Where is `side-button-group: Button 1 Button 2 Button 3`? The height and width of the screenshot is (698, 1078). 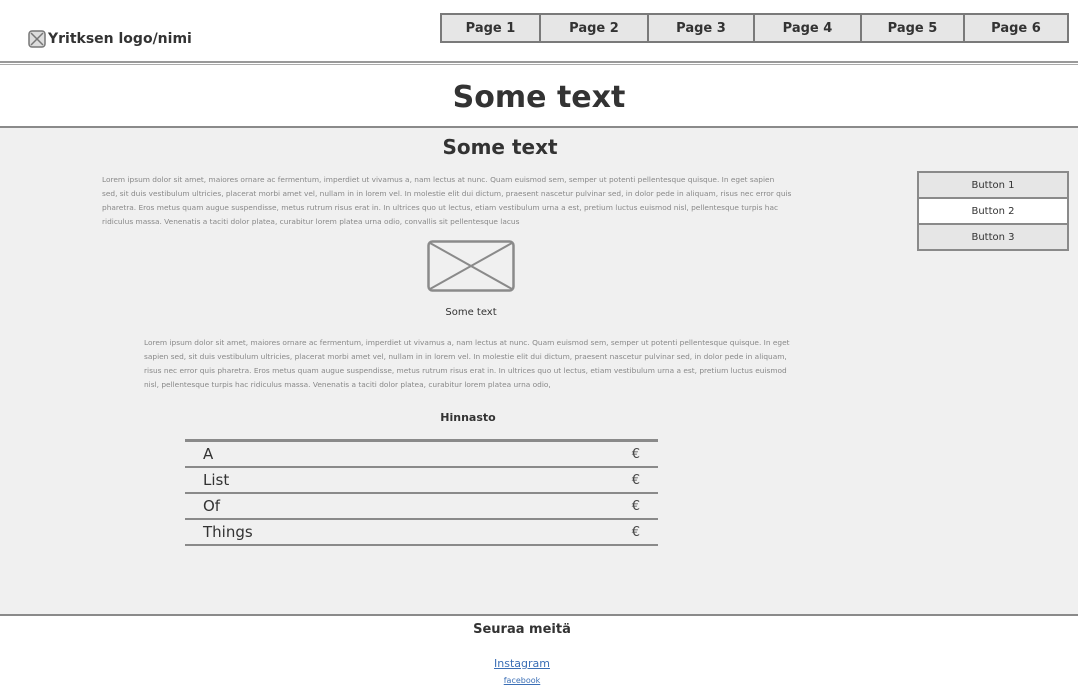 side-button-group: Button 1 Button 2 Button 3 is located at coordinates (993, 211).